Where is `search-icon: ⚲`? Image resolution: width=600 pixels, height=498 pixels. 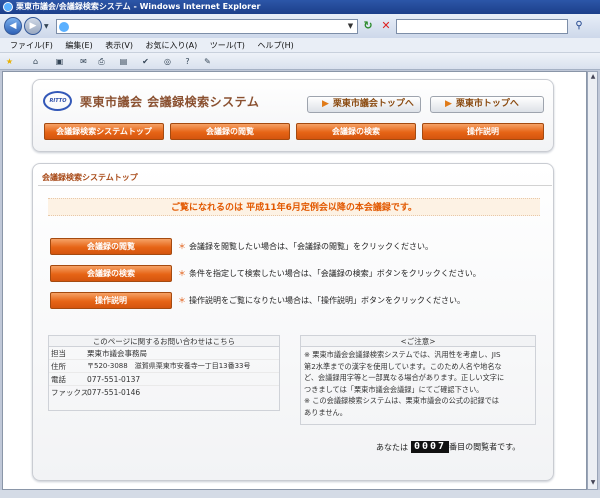 search-icon: ⚲ is located at coordinates (579, 26).